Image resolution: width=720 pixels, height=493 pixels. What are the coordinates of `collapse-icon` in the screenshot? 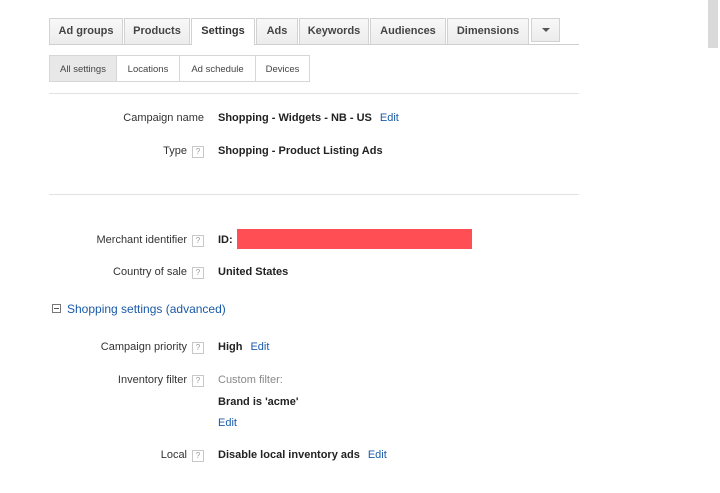 It's located at (56, 308).